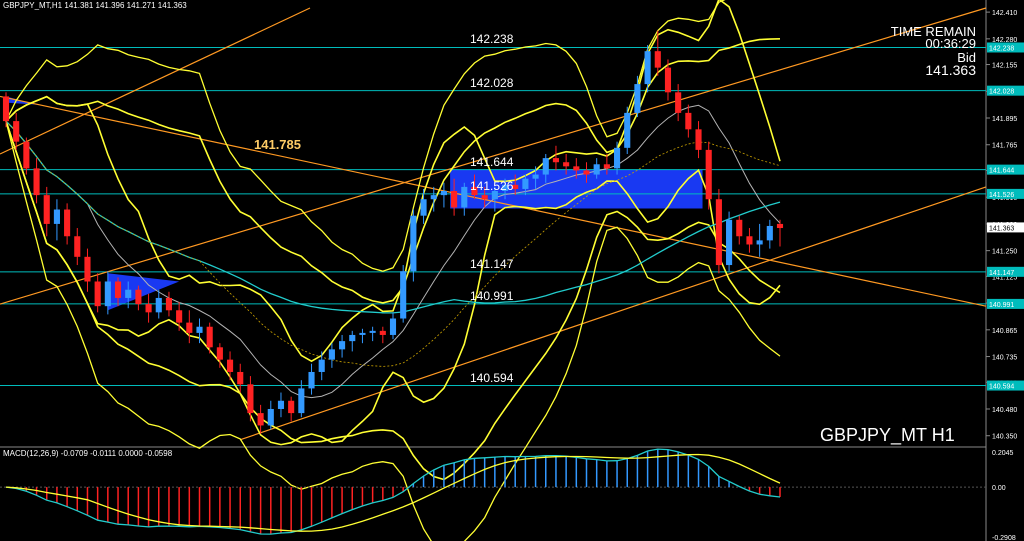 This screenshot has width=1024, height=541. What do you see at coordinates (1001, 195) in the screenshot?
I see `level-tag-label: 141.526` at bounding box center [1001, 195].